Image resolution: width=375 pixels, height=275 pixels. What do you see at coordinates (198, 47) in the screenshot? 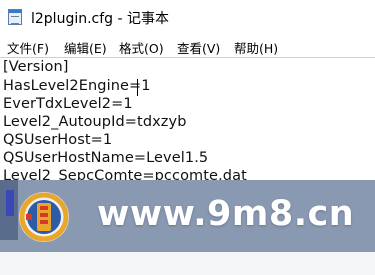
I see `menu-view: 查看(V)` at bounding box center [198, 47].